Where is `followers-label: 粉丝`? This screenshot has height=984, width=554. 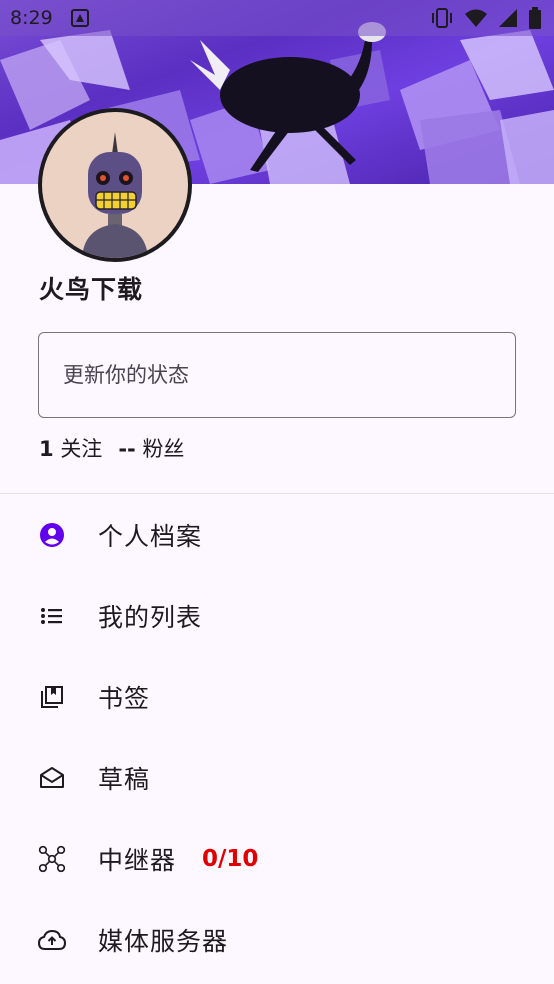
followers-label: 粉丝 is located at coordinates (163, 449).